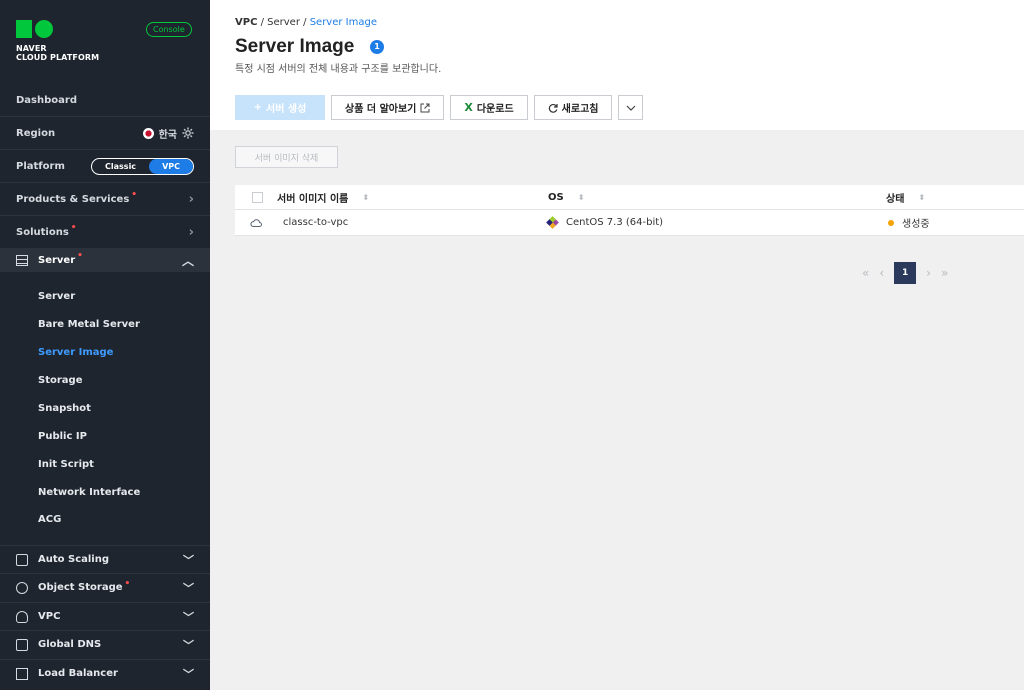  What do you see at coordinates (78, 673) in the screenshot?
I see `load-balancer-label: Load Balancer` at bounding box center [78, 673].